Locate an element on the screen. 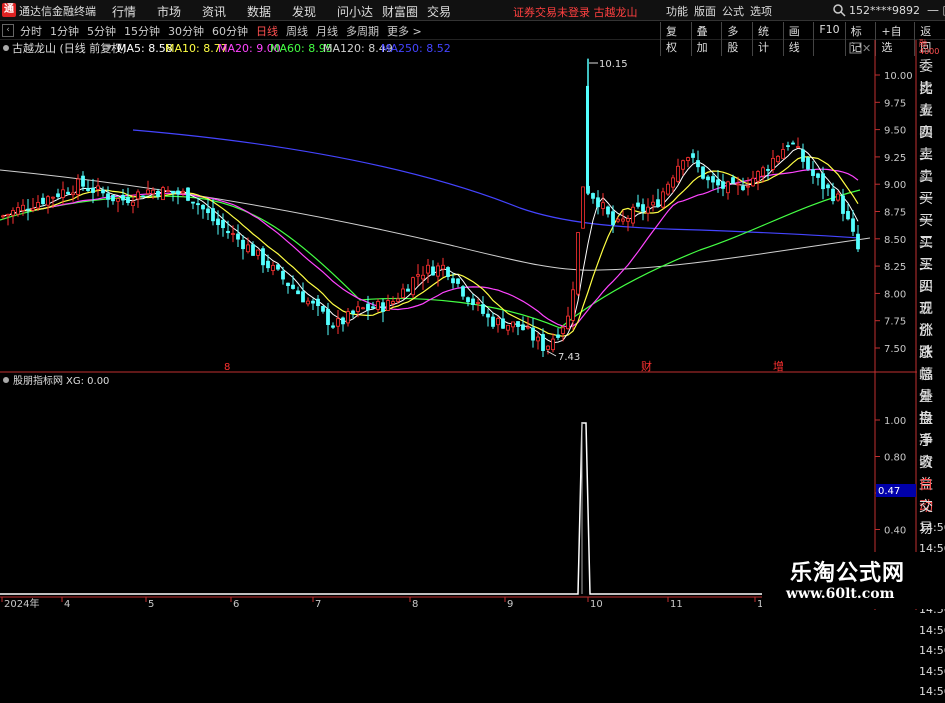  price-tick-6: 8.50 is located at coordinates (895, 240).